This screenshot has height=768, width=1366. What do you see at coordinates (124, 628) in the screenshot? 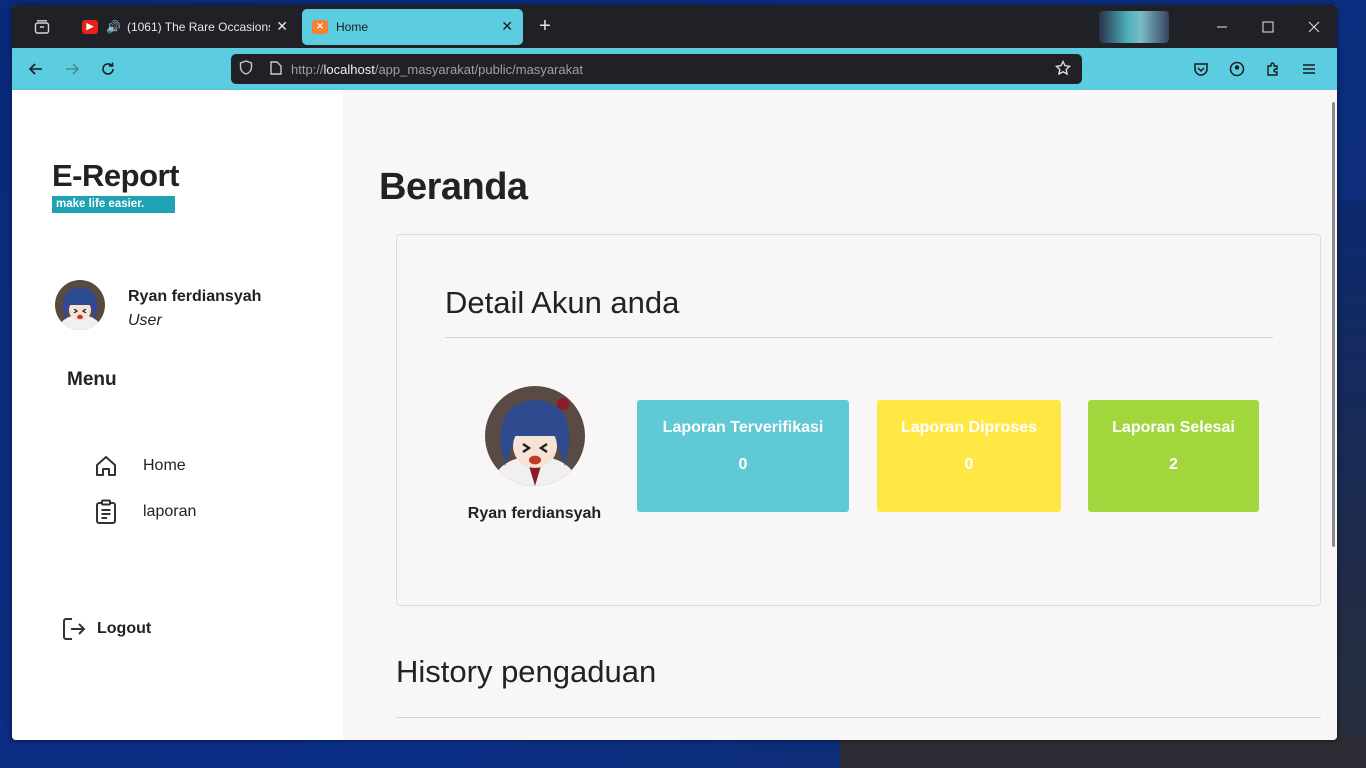
I see `logout-label: Logout` at bounding box center [124, 628].